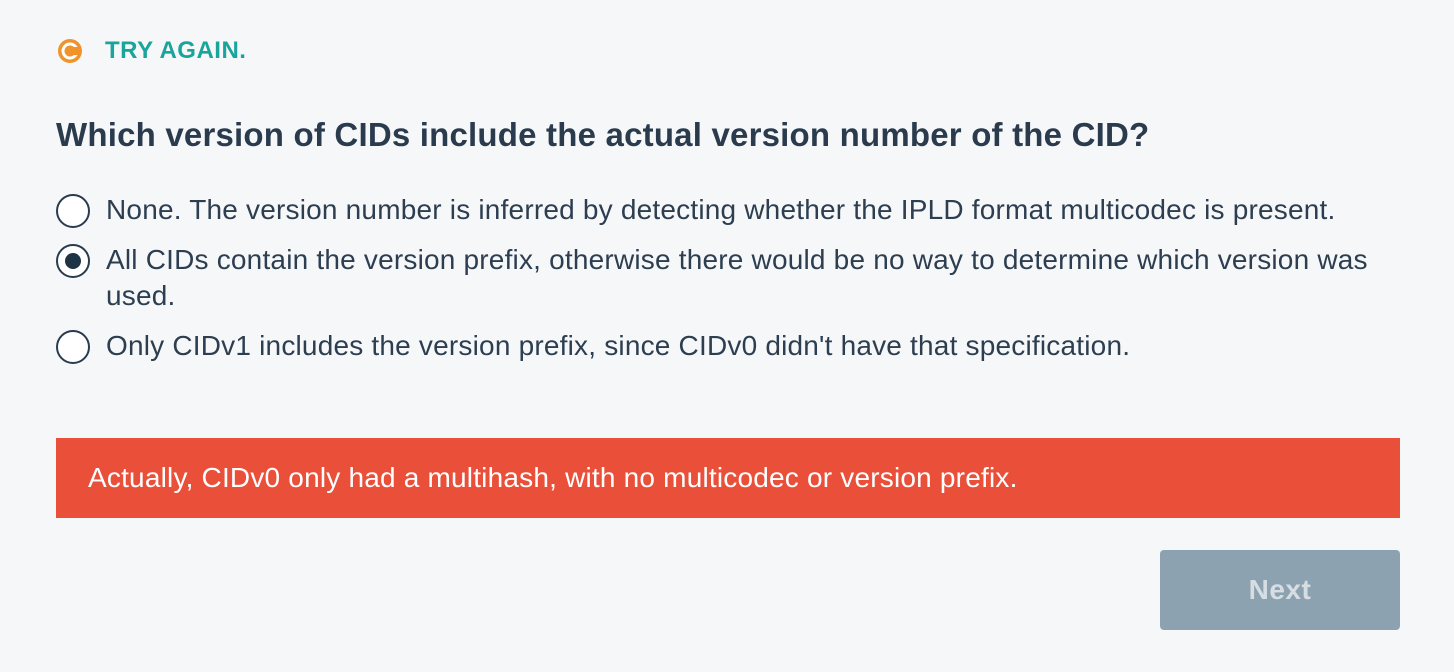 The height and width of the screenshot is (672, 1454). Describe the element at coordinates (1280, 590) in the screenshot. I see `next-button: Next` at that location.